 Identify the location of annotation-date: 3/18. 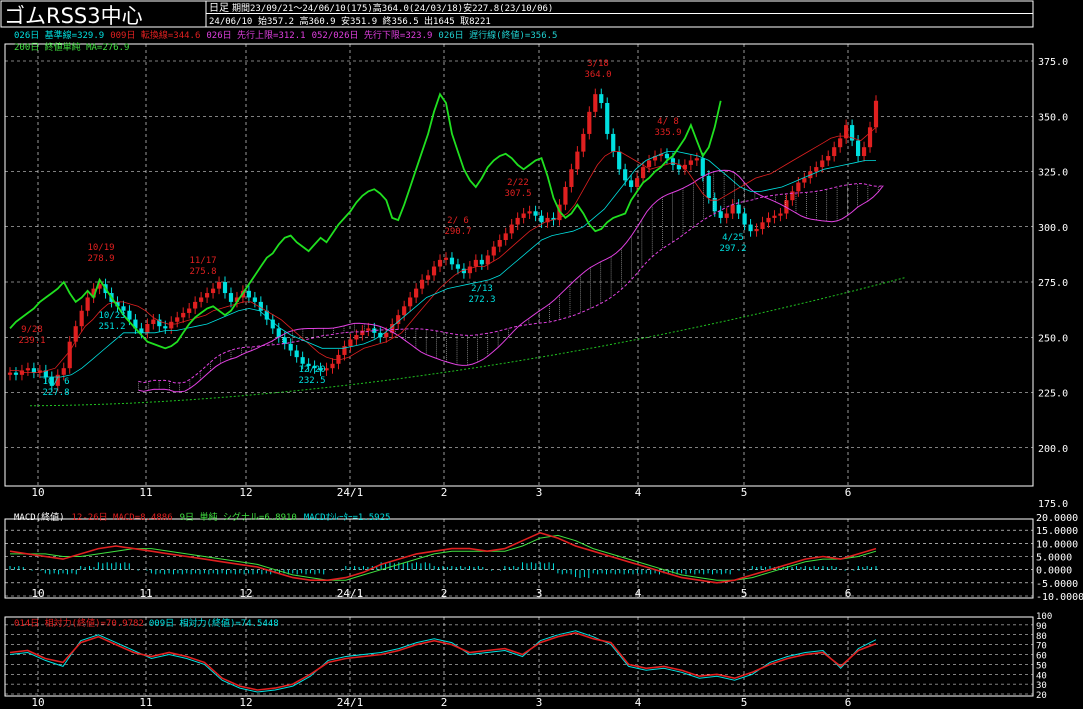
(598, 64).